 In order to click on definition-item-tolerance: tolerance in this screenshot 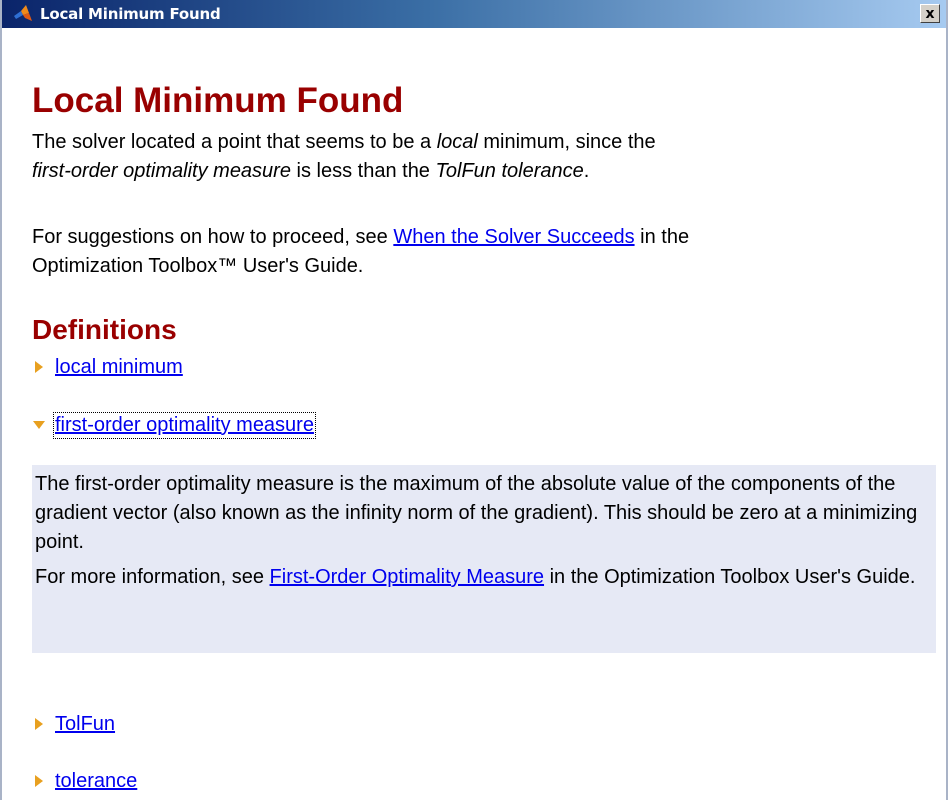, I will do `click(84, 781)`.